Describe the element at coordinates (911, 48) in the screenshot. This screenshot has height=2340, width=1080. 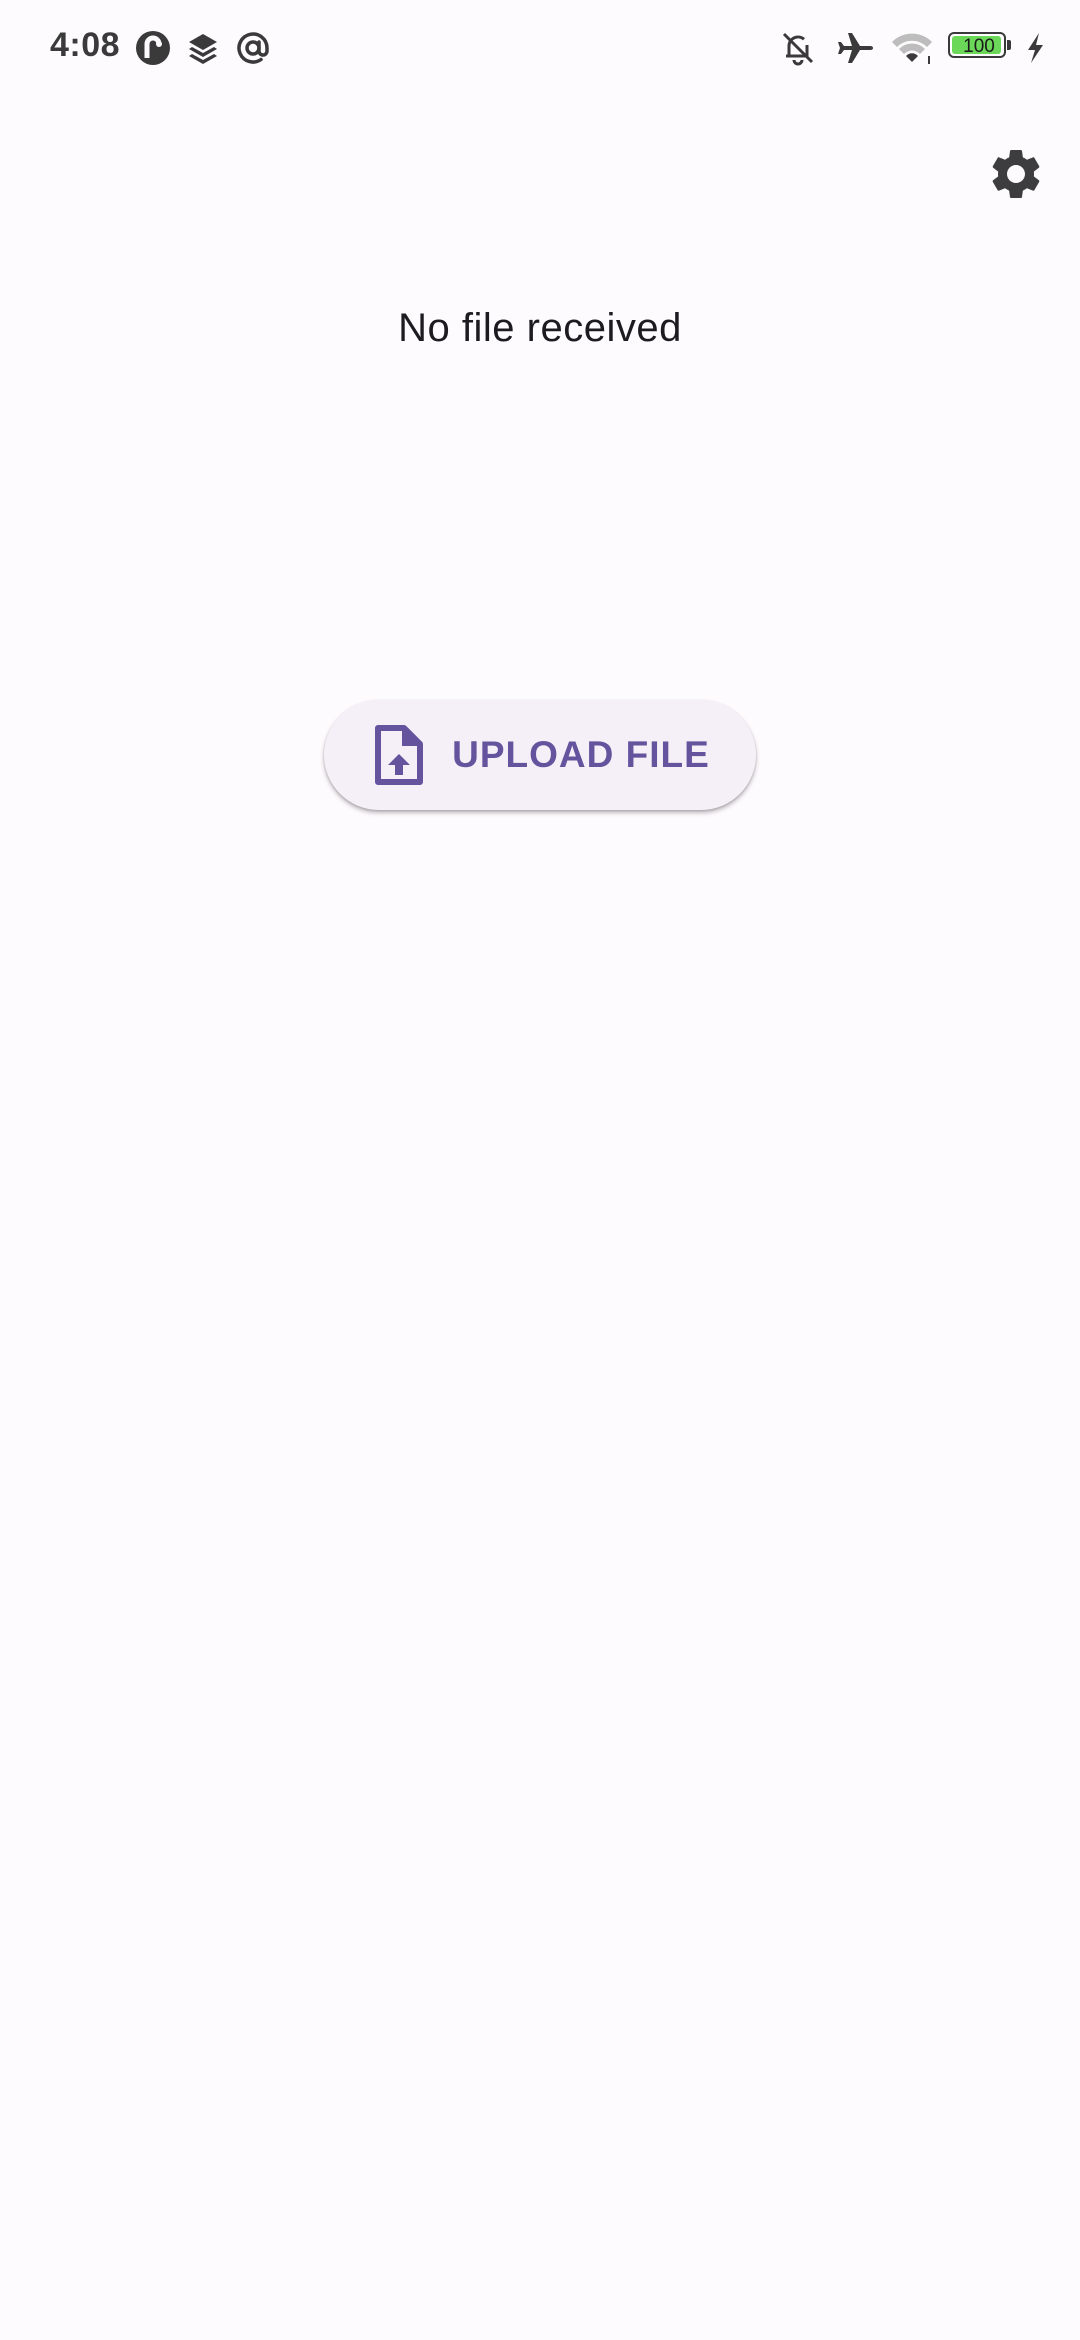
I see `wifi-icon` at that location.